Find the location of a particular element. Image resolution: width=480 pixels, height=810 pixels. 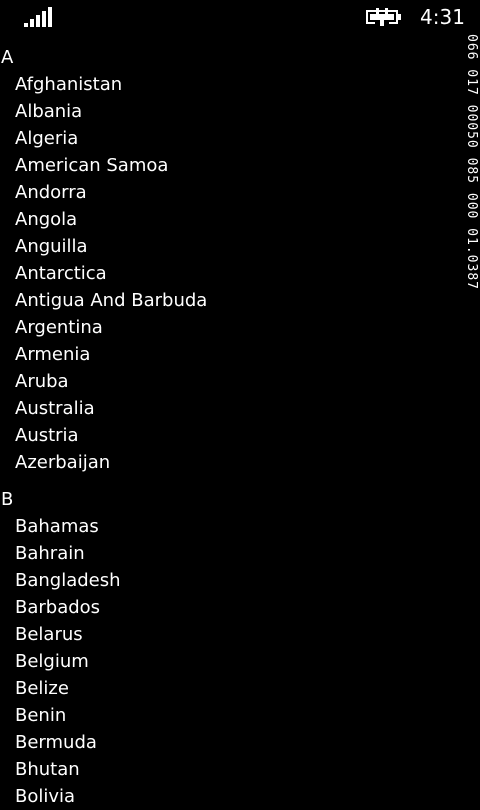

country-item: Angola is located at coordinates (231, 219).